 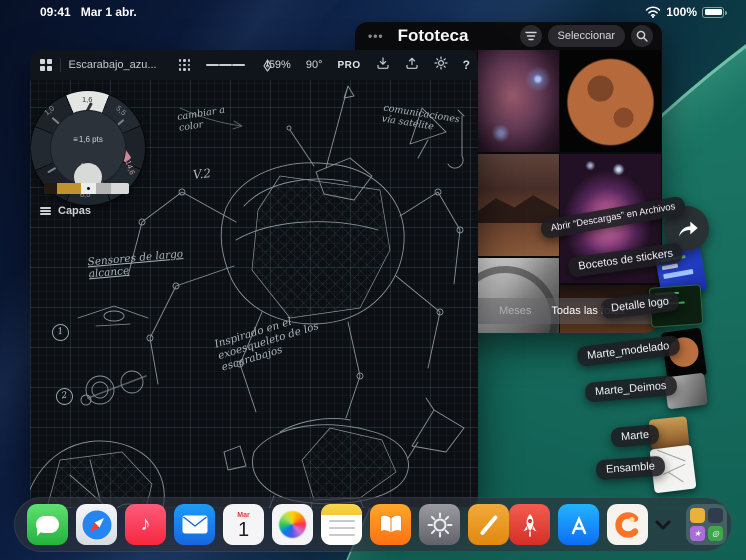 I want to click on music-note-icon: ♪, so click(x=145, y=524).